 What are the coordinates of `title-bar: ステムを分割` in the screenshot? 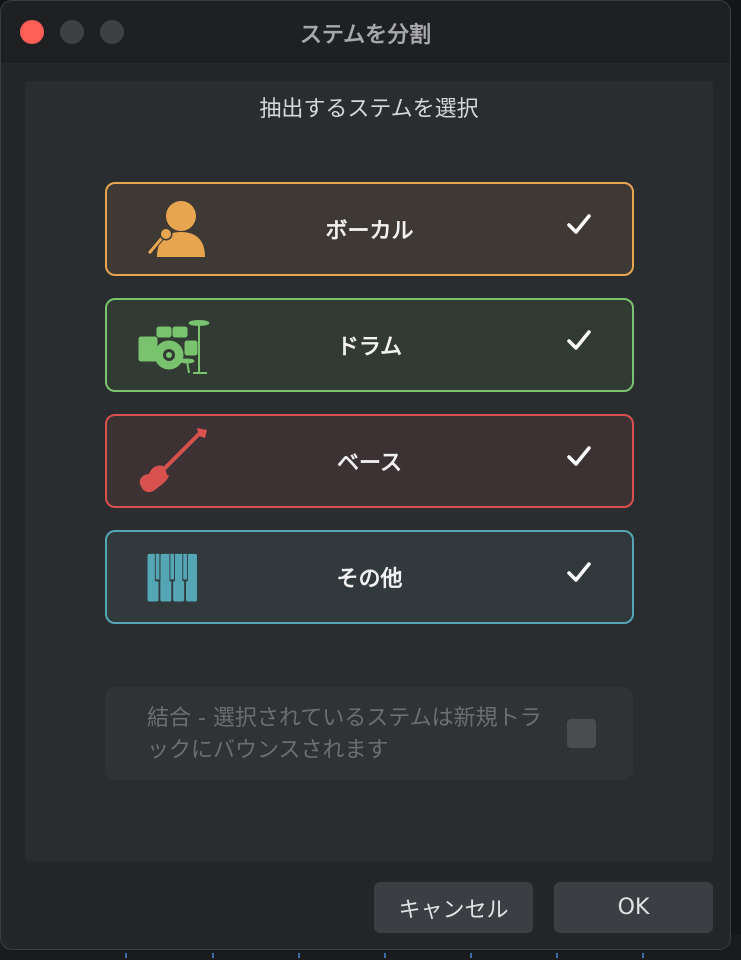 It's located at (365, 31).